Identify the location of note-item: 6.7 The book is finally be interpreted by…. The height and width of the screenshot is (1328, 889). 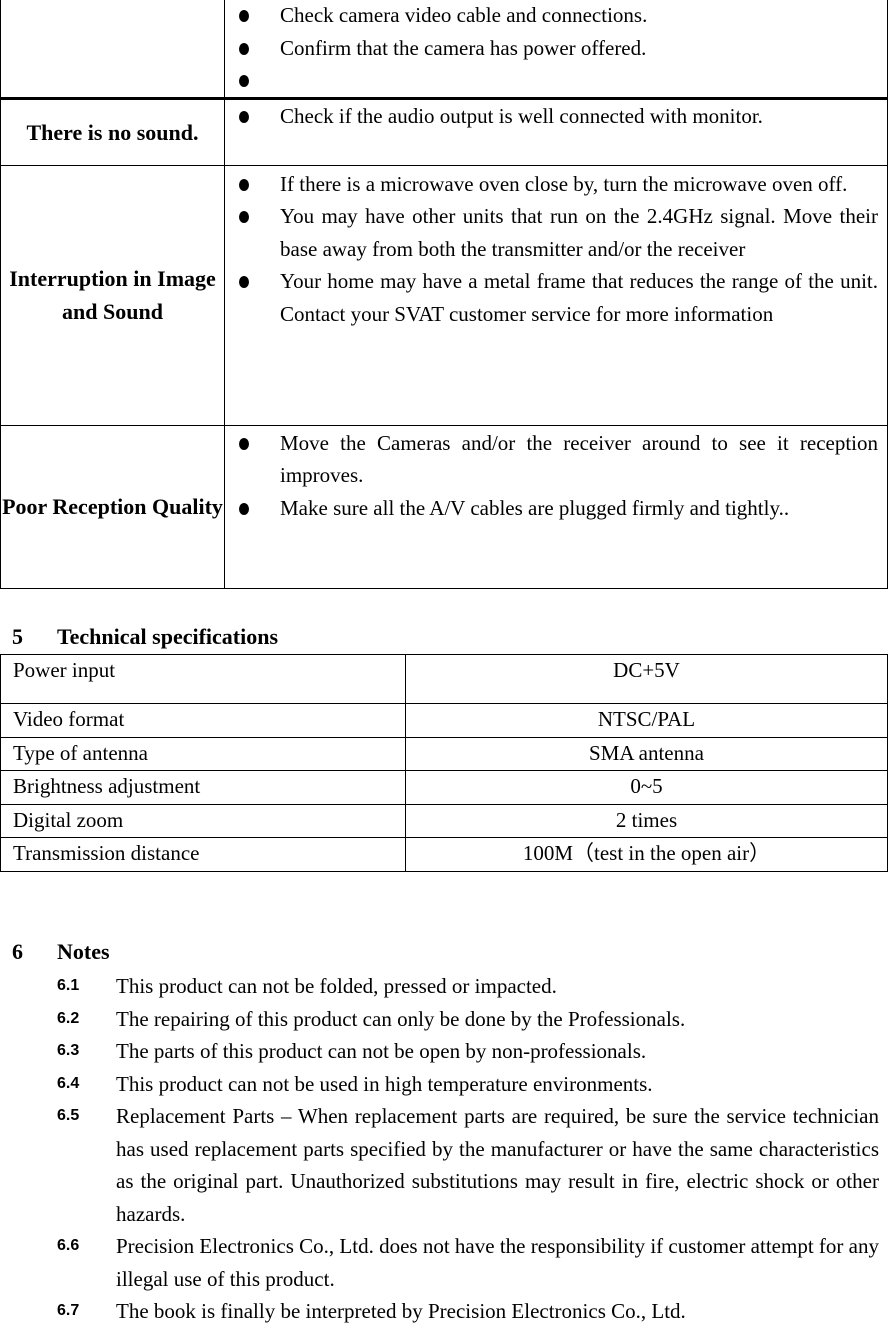
(444, 1311).